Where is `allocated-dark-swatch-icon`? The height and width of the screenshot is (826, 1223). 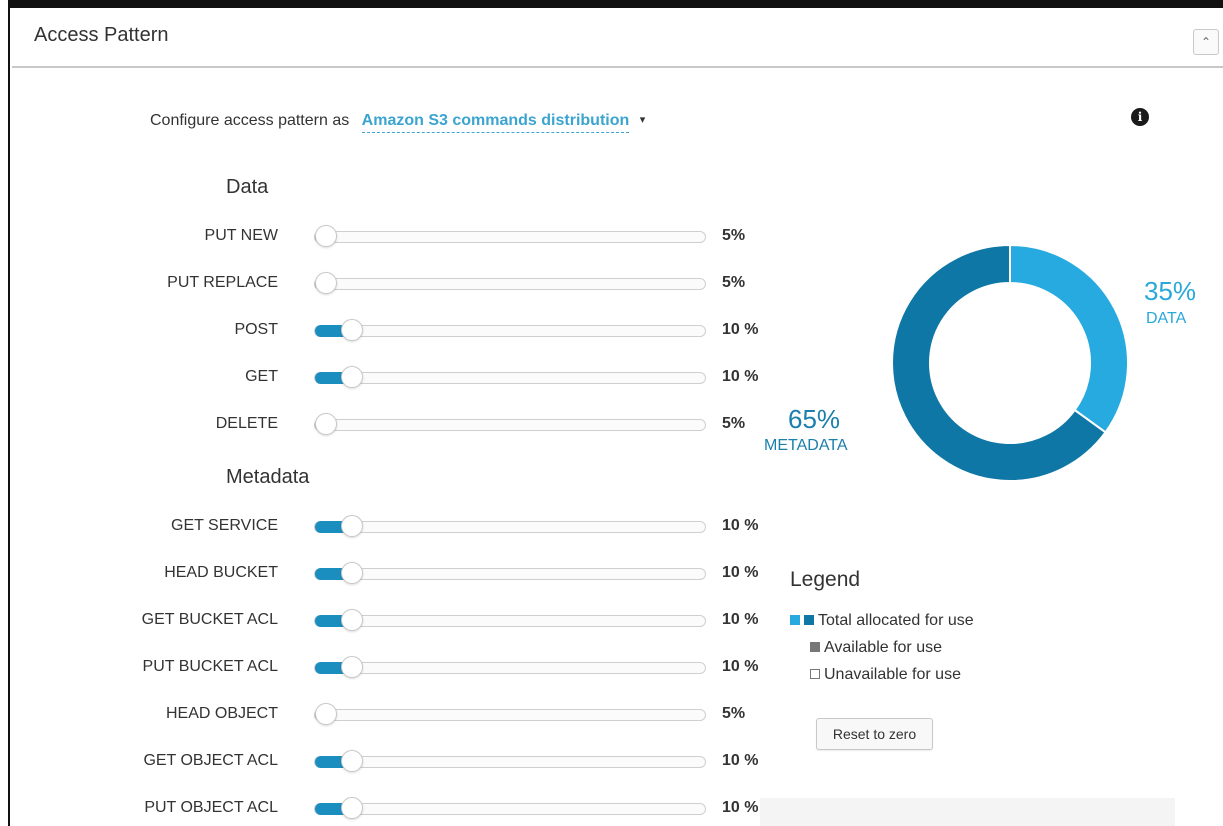
allocated-dark-swatch-icon is located at coordinates (809, 619).